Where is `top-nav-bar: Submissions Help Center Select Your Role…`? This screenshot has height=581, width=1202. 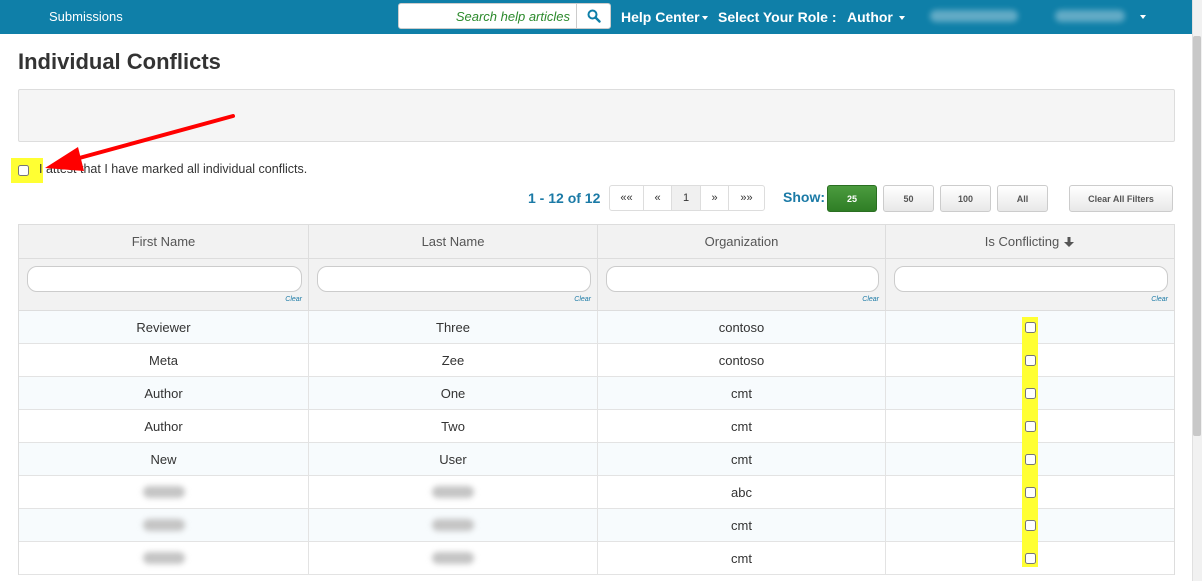 top-nav-bar: Submissions Help Center Select Your Role… is located at coordinates (596, 17).